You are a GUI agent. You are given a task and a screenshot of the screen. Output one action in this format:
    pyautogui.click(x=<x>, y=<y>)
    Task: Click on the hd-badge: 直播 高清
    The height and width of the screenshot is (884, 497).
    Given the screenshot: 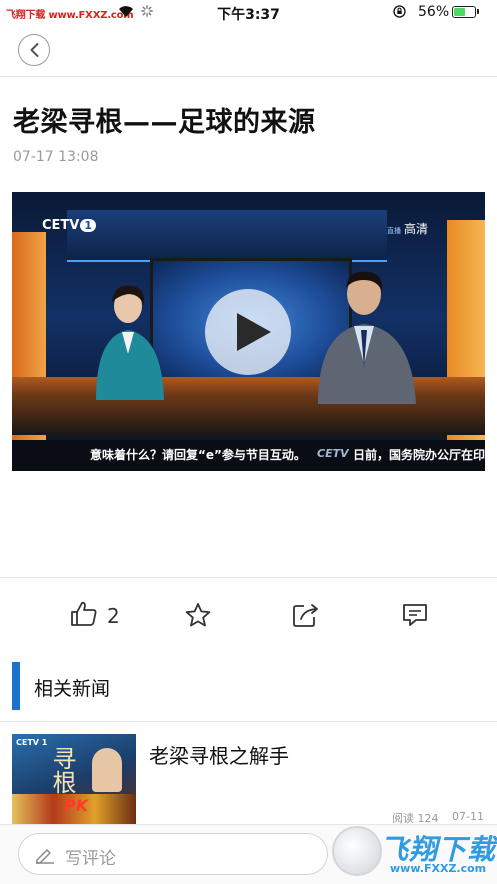 What is the action you would take?
    pyautogui.click(x=407, y=228)
    